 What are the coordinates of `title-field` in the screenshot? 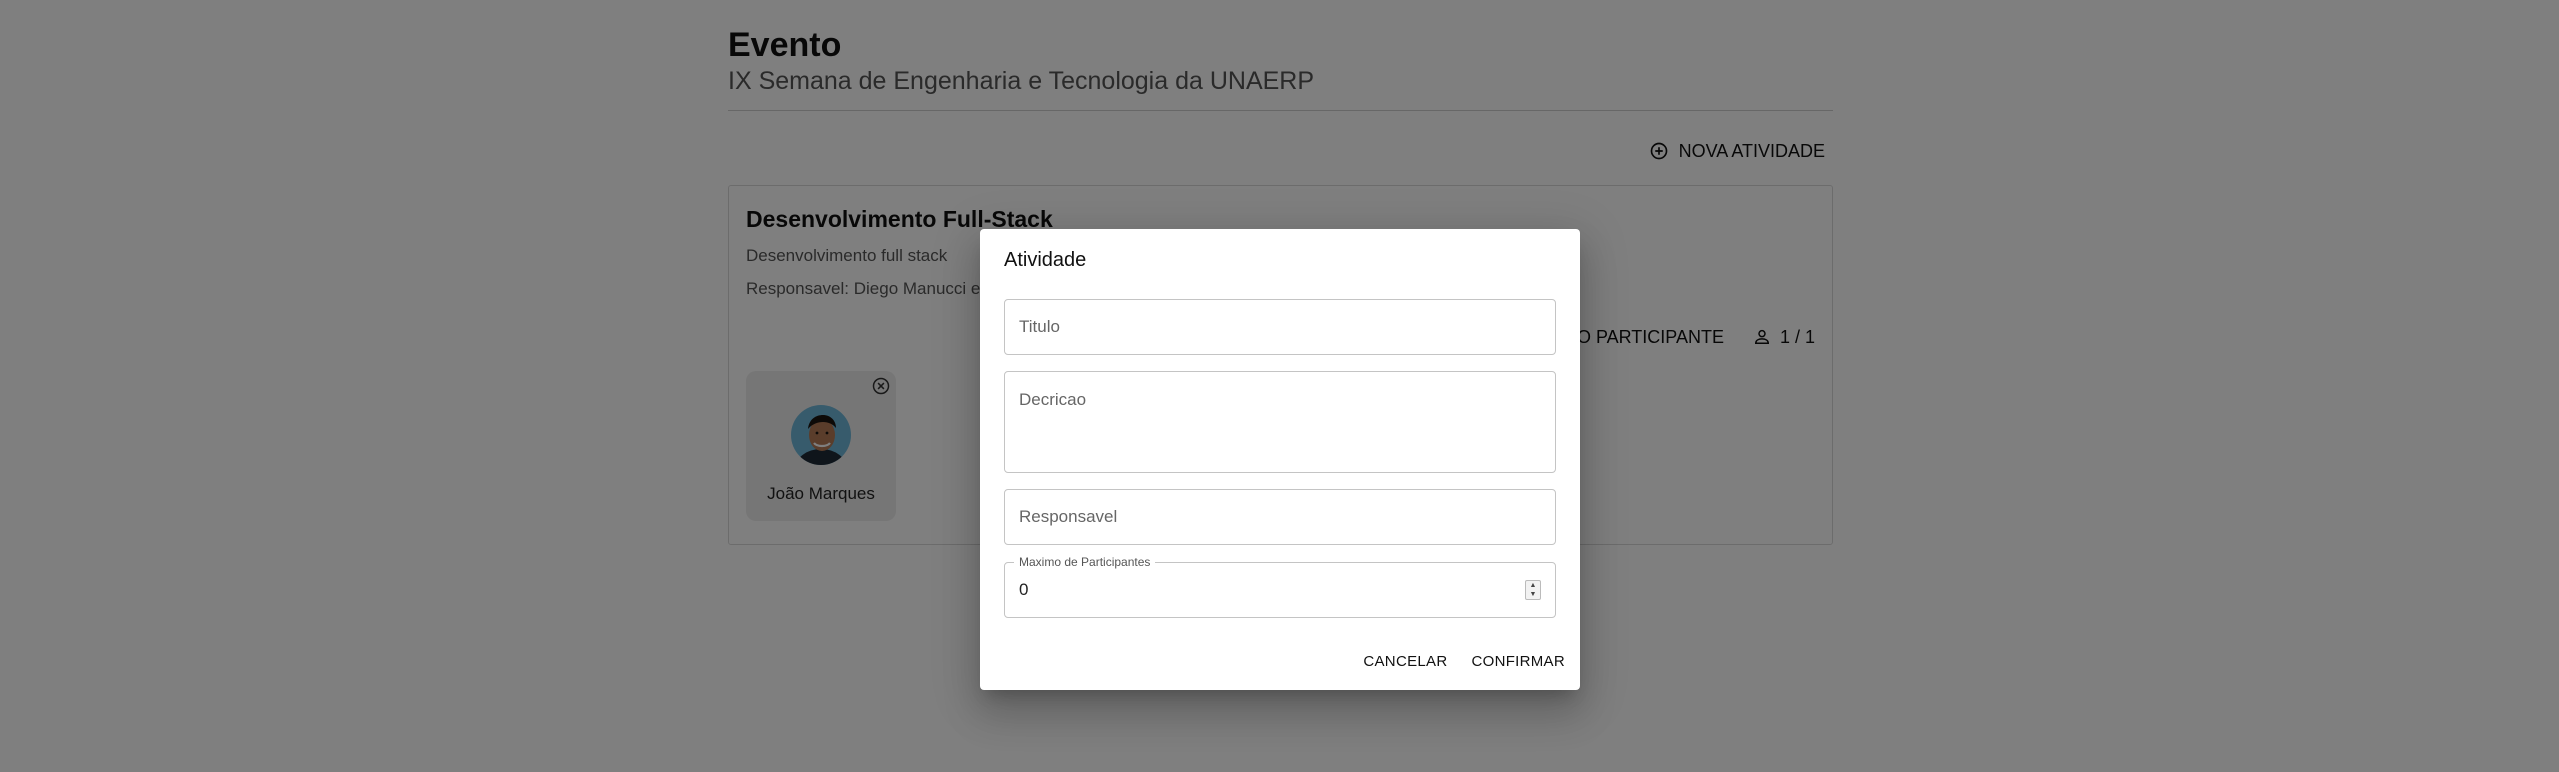 It's located at (1280, 327).